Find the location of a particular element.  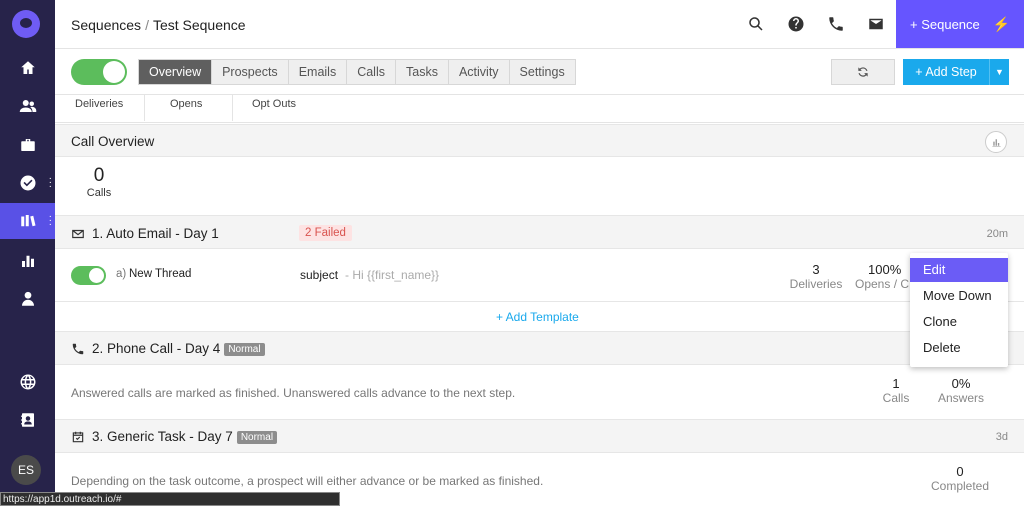

refresh-icon is located at coordinates (863, 72).